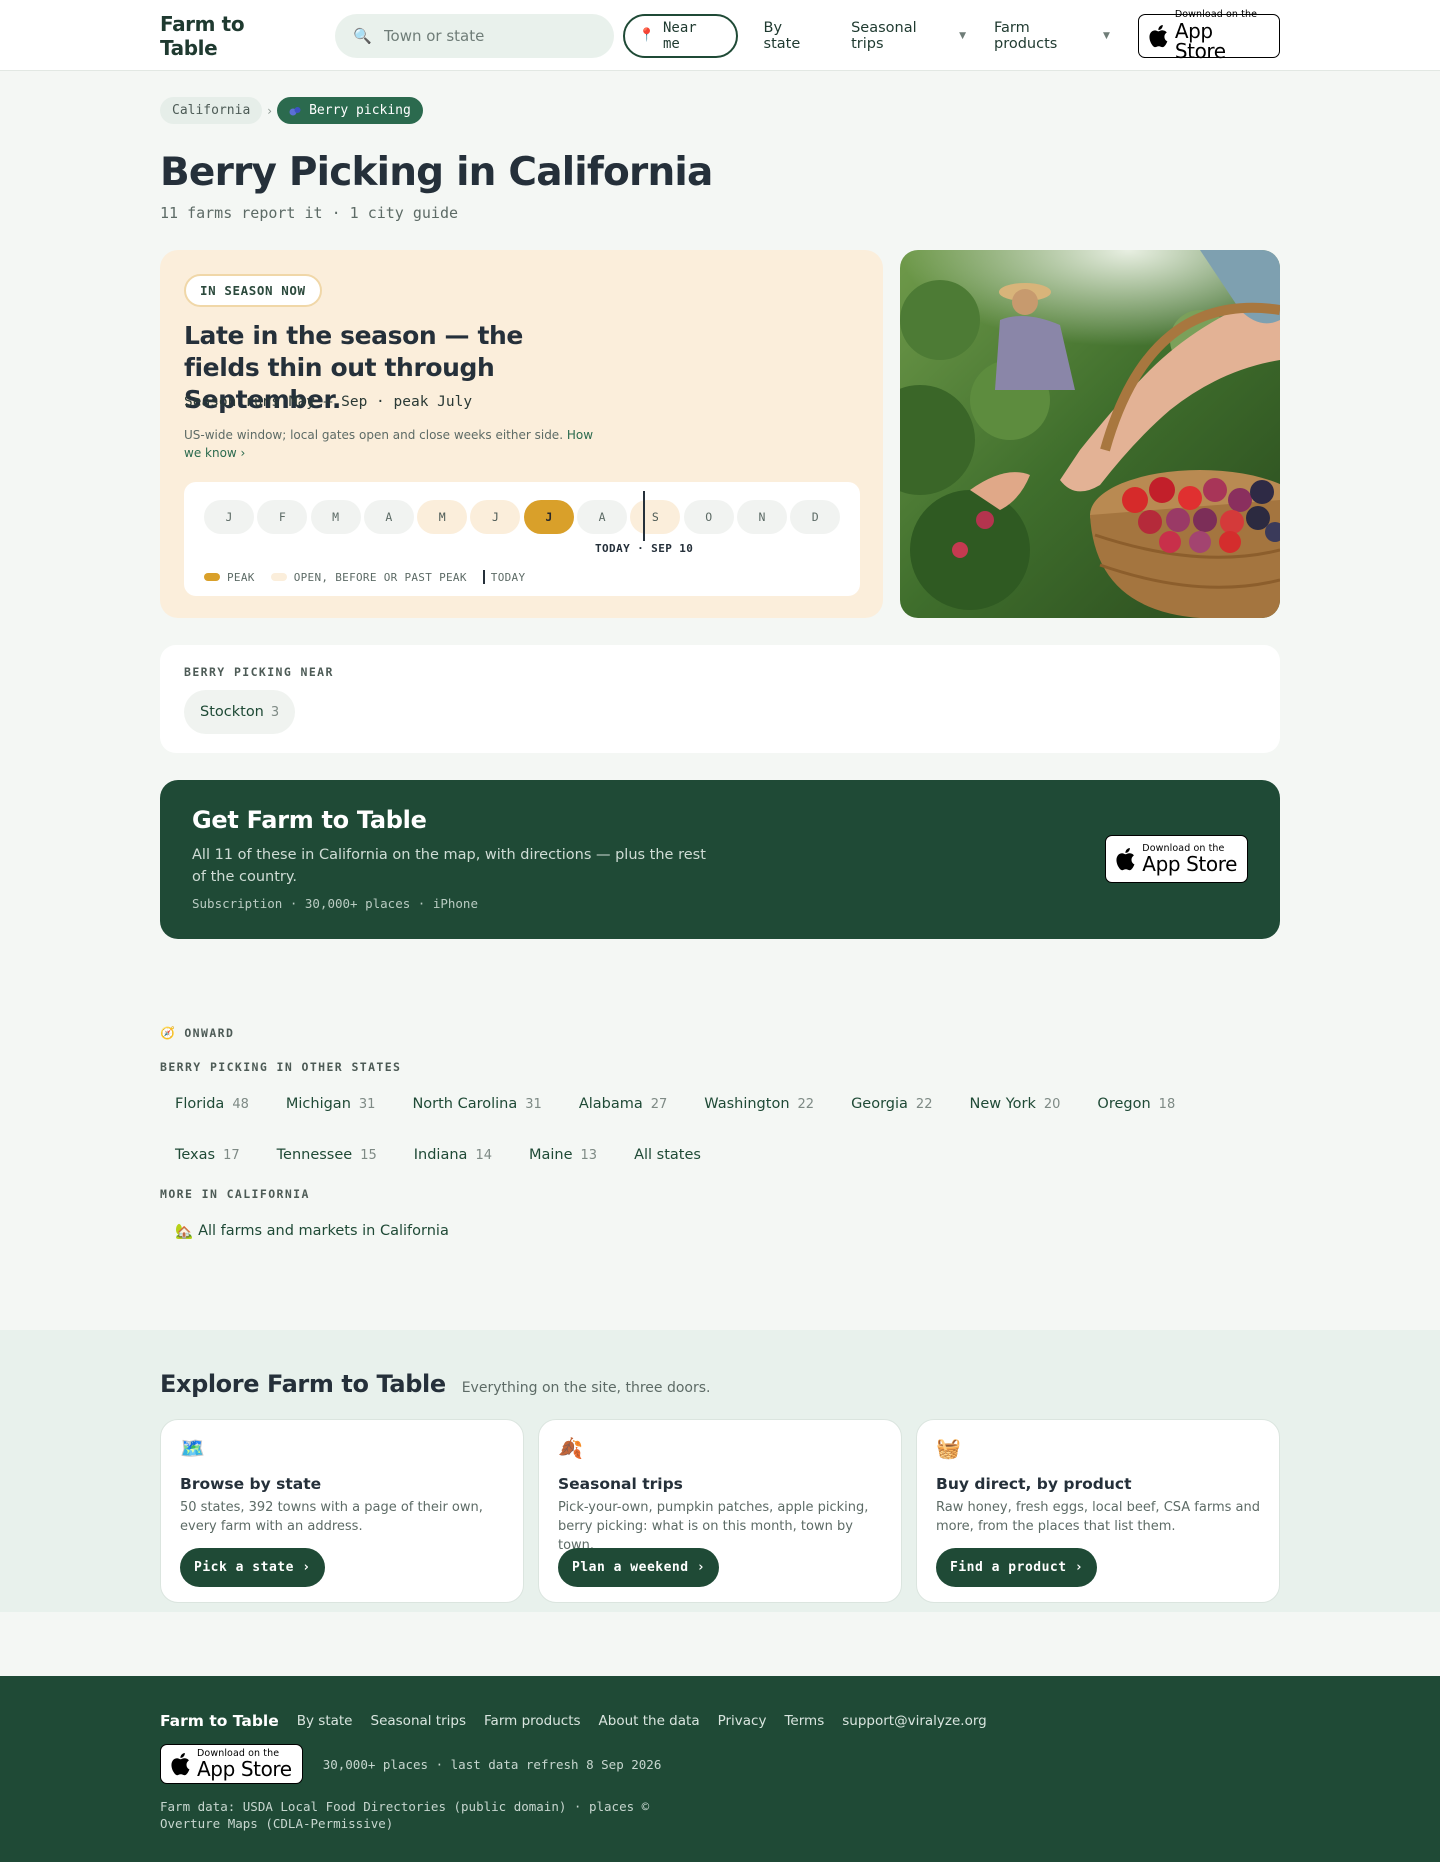 Image resolution: width=1440 pixels, height=1862 pixels. What do you see at coordinates (231, 1155) in the screenshot?
I see `other-state-count: 17` at bounding box center [231, 1155].